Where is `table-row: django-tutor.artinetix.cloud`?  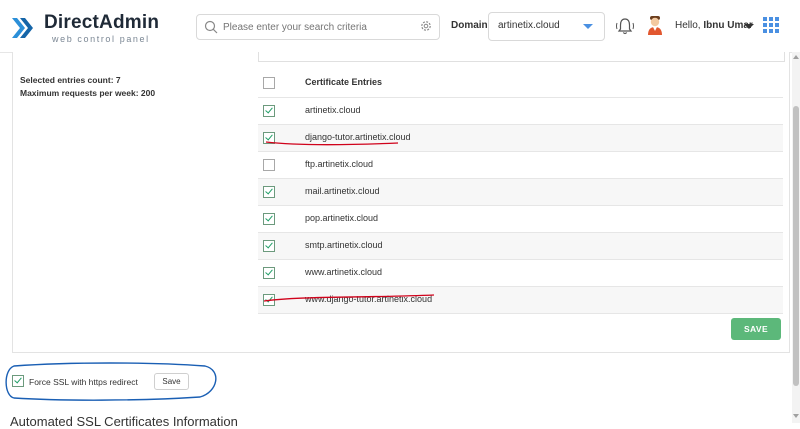 table-row: django-tutor.artinetix.cloud is located at coordinates (520, 138).